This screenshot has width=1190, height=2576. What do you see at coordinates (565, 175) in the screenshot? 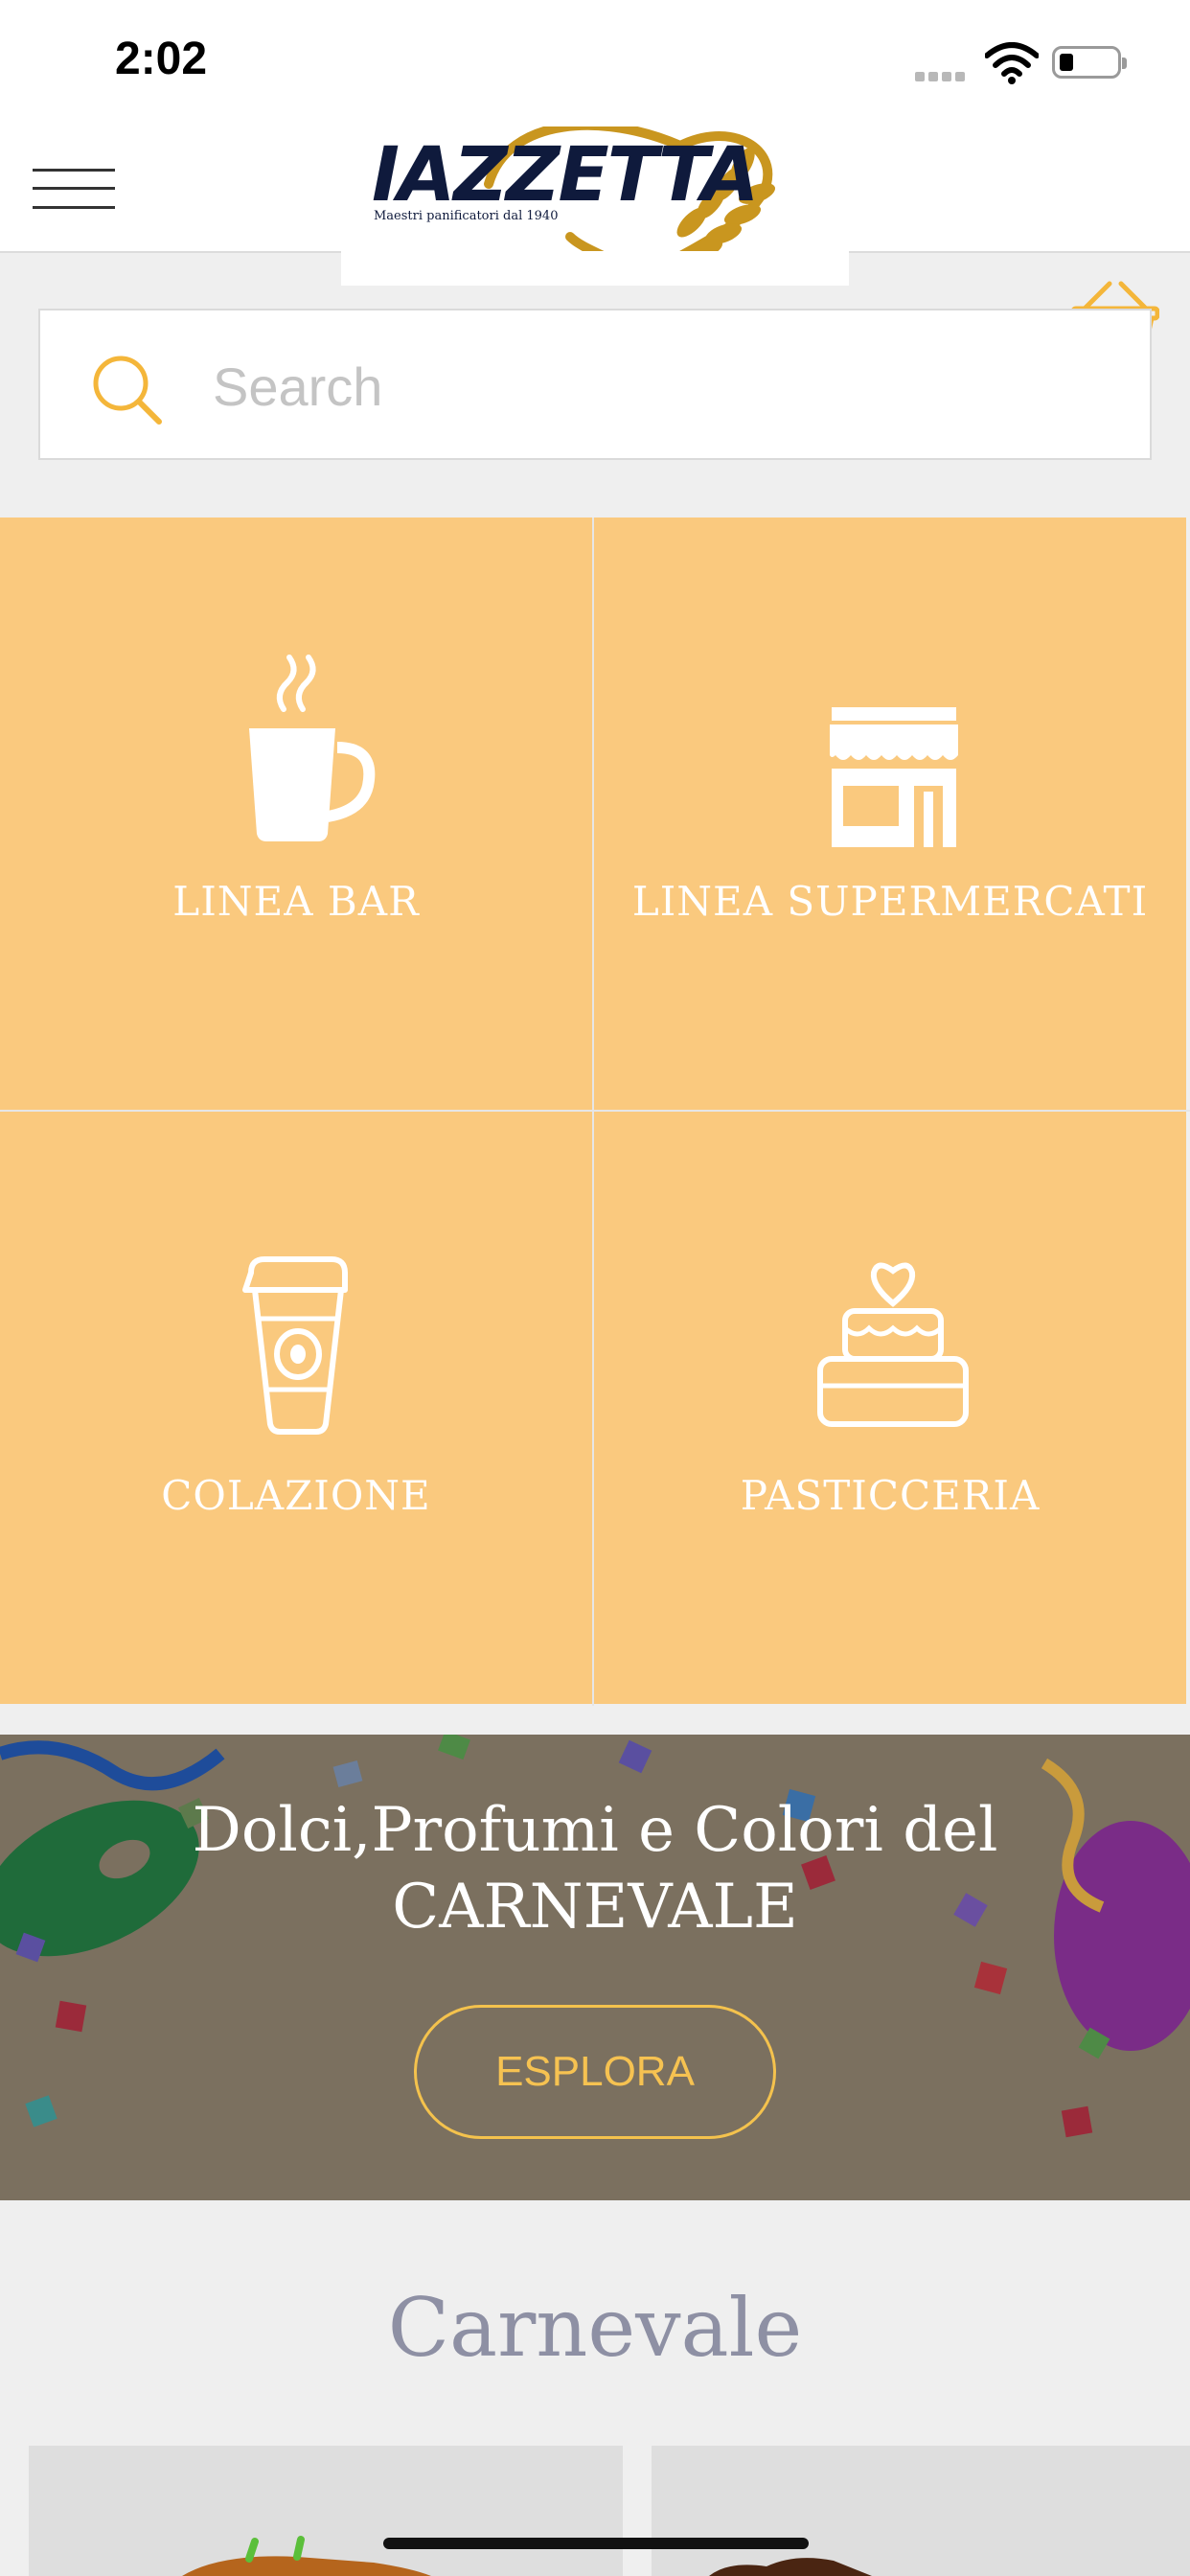
I see `logo-wordmark: IAZZETTA` at bounding box center [565, 175].